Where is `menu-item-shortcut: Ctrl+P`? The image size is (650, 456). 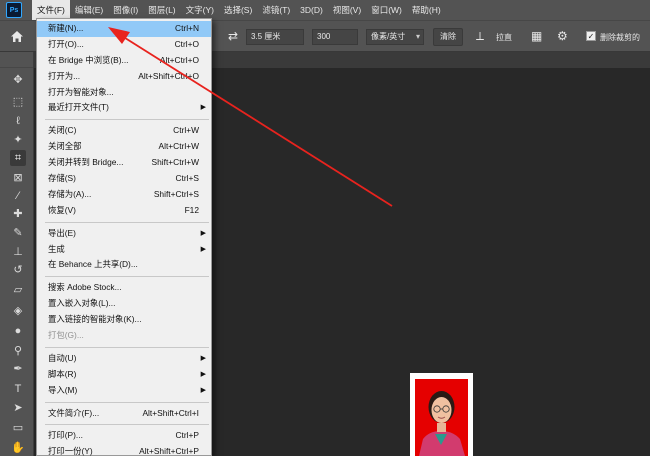
menu-item-shortcut: Ctrl+P is located at coordinates (187, 435).